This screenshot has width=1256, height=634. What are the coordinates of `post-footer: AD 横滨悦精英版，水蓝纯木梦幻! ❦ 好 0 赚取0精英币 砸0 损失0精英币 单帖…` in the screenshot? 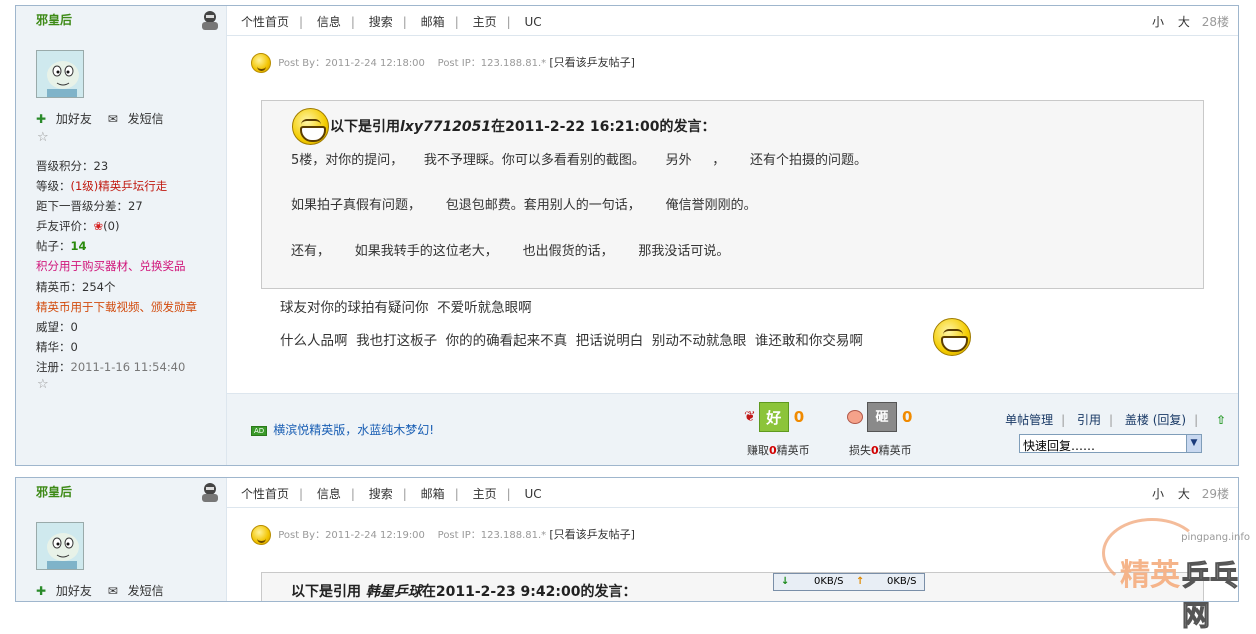 It's located at (732, 429).